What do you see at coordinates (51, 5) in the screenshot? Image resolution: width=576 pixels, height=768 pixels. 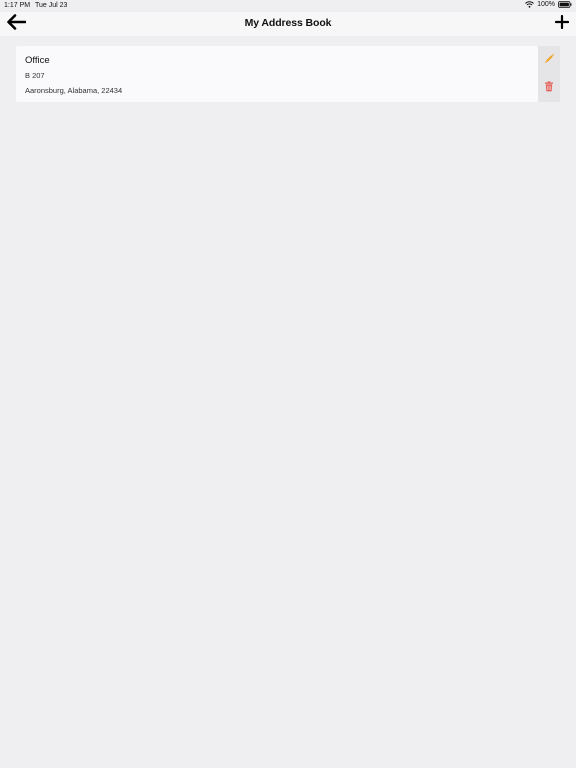 I see `status-date: Tue Jul 23` at bounding box center [51, 5].